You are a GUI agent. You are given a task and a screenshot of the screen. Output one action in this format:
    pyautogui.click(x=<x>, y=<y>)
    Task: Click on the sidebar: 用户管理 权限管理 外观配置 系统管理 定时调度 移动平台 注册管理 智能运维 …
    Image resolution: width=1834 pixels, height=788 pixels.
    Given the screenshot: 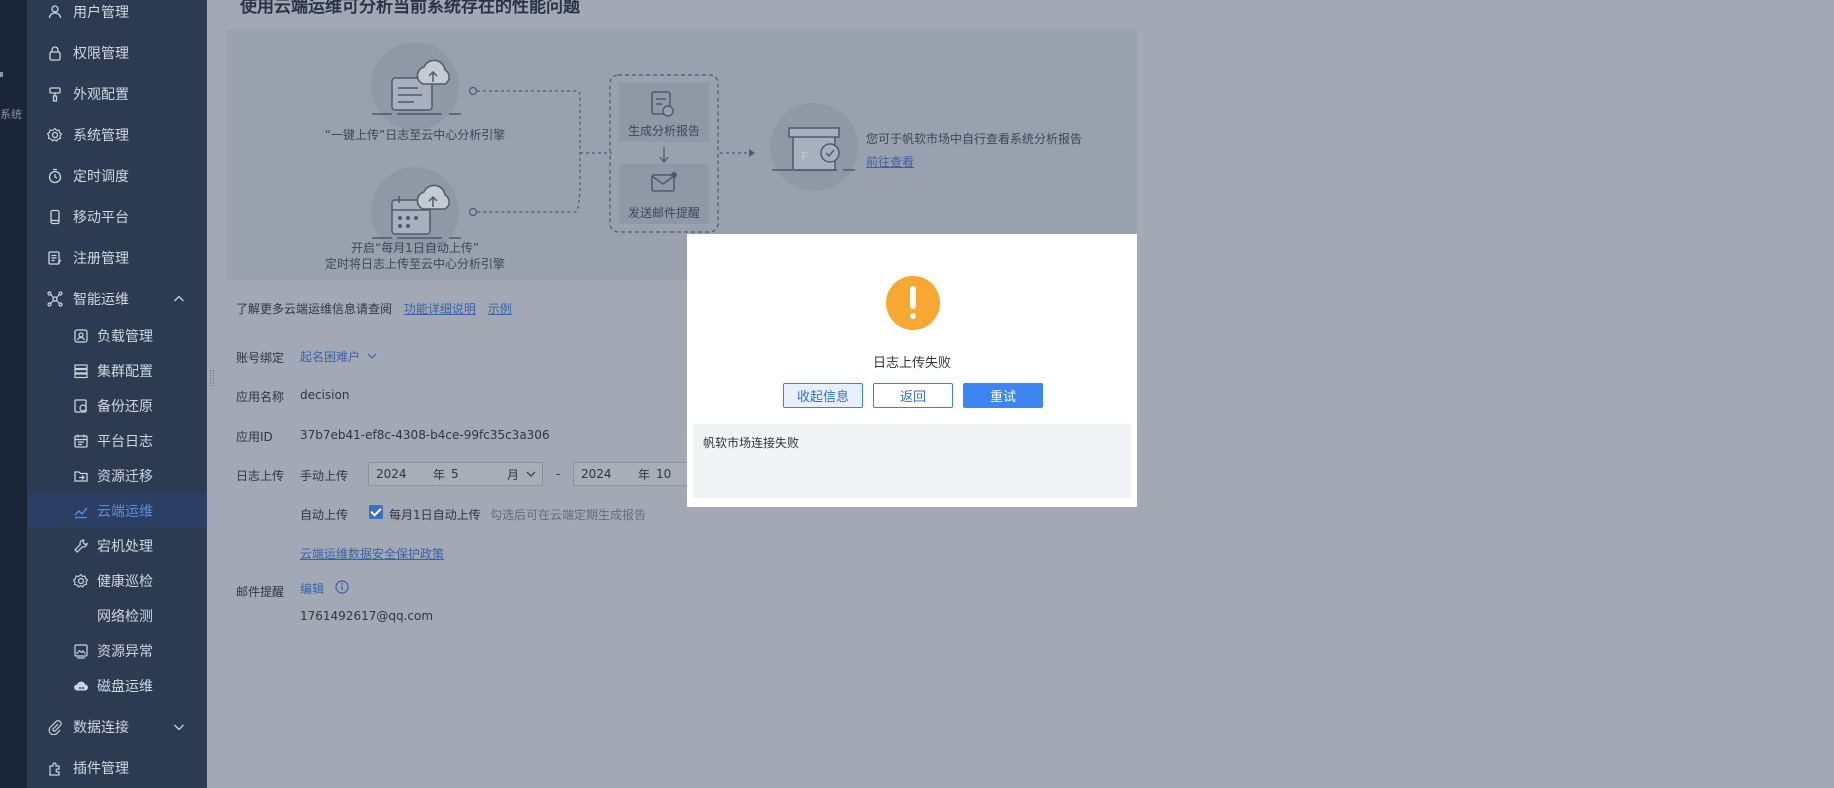 What is the action you would take?
    pyautogui.click(x=117, y=394)
    